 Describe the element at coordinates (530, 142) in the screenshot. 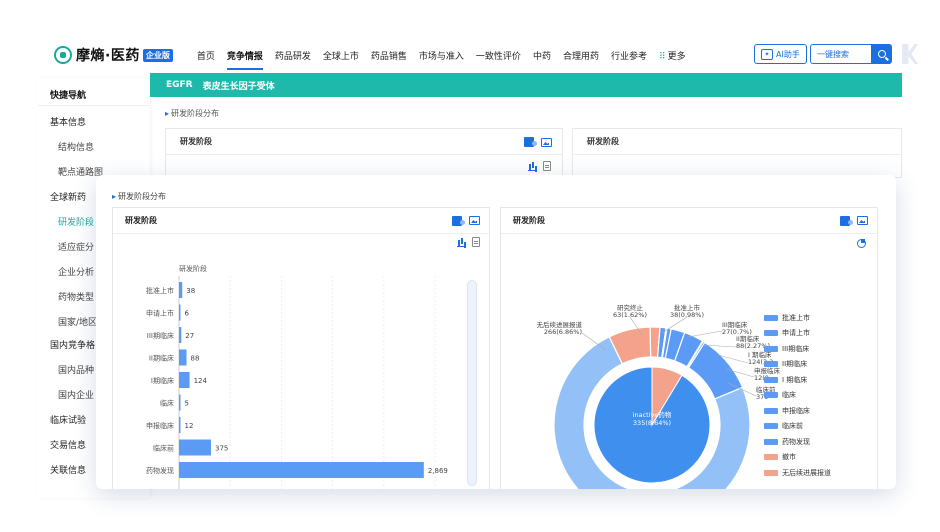

I see `excel-export-icon` at that location.